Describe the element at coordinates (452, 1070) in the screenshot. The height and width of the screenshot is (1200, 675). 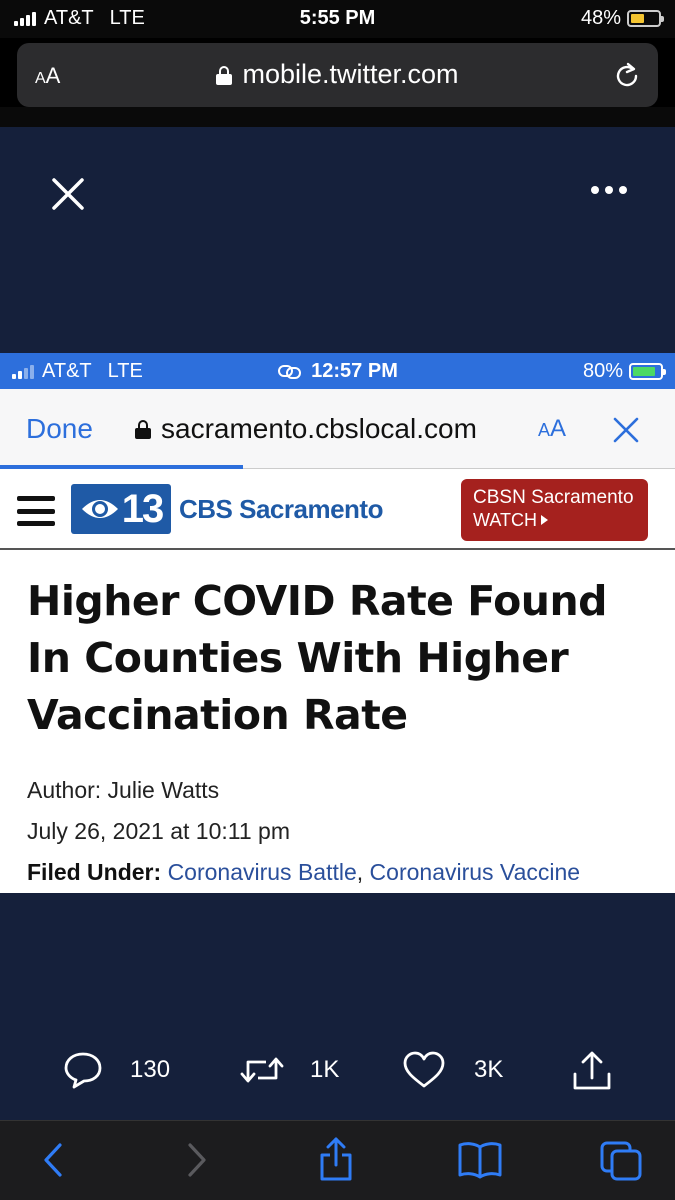
I see `like-button: 3K` at that location.